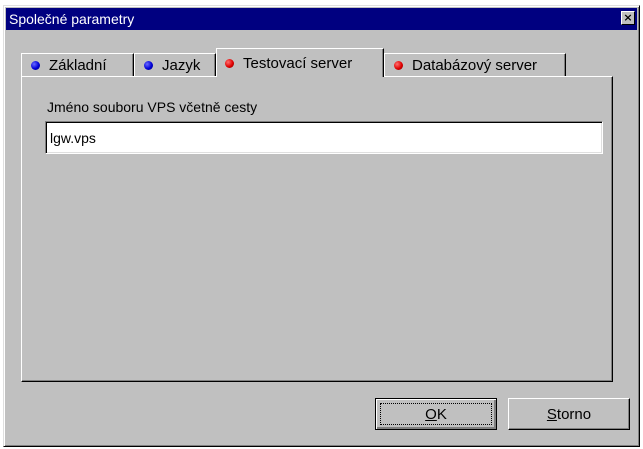 The image size is (643, 449). What do you see at coordinates (72, 19) in the screenshot?
I see `window-title: Společné parametry` at bounding box center [72, 19].